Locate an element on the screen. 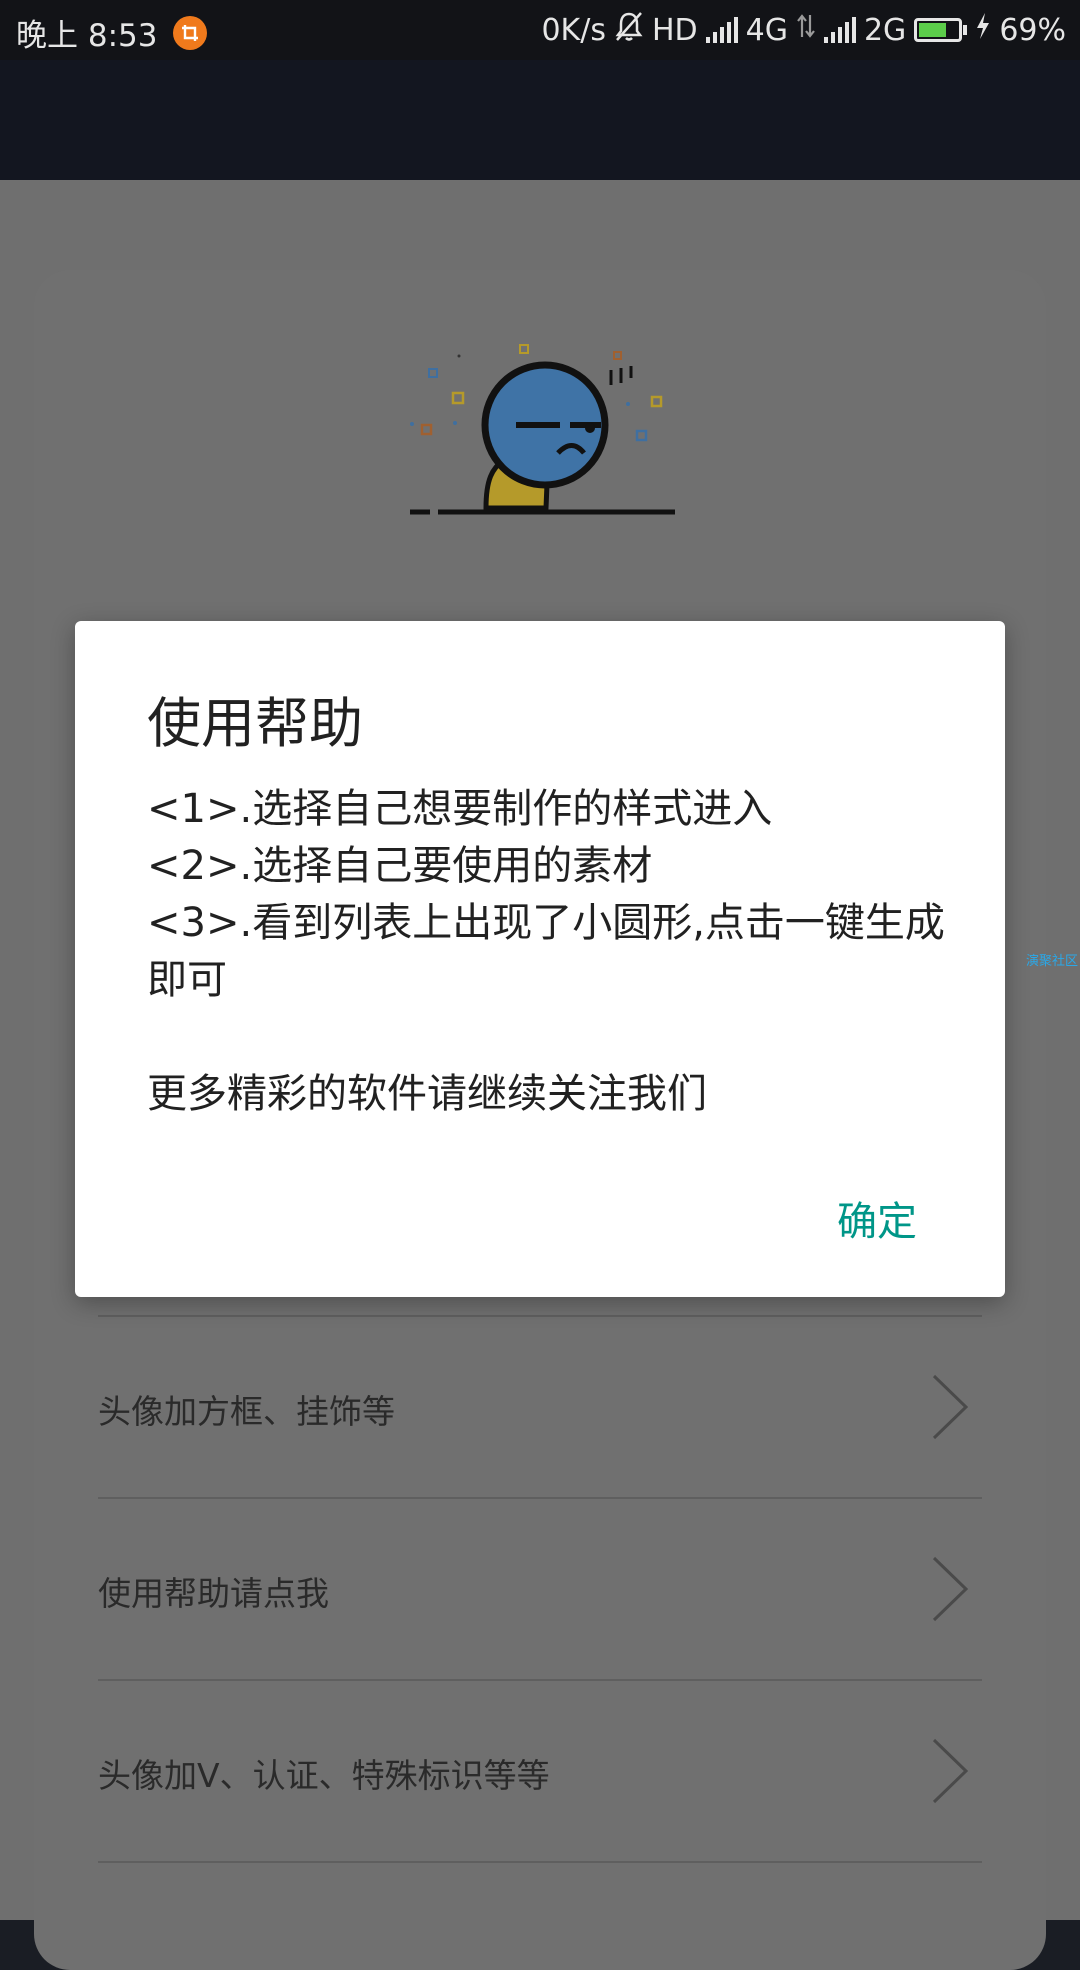 The width and height of the screenshot is (1080, 1970). screenshot-crop-icon is located at coordinates (190, 32).